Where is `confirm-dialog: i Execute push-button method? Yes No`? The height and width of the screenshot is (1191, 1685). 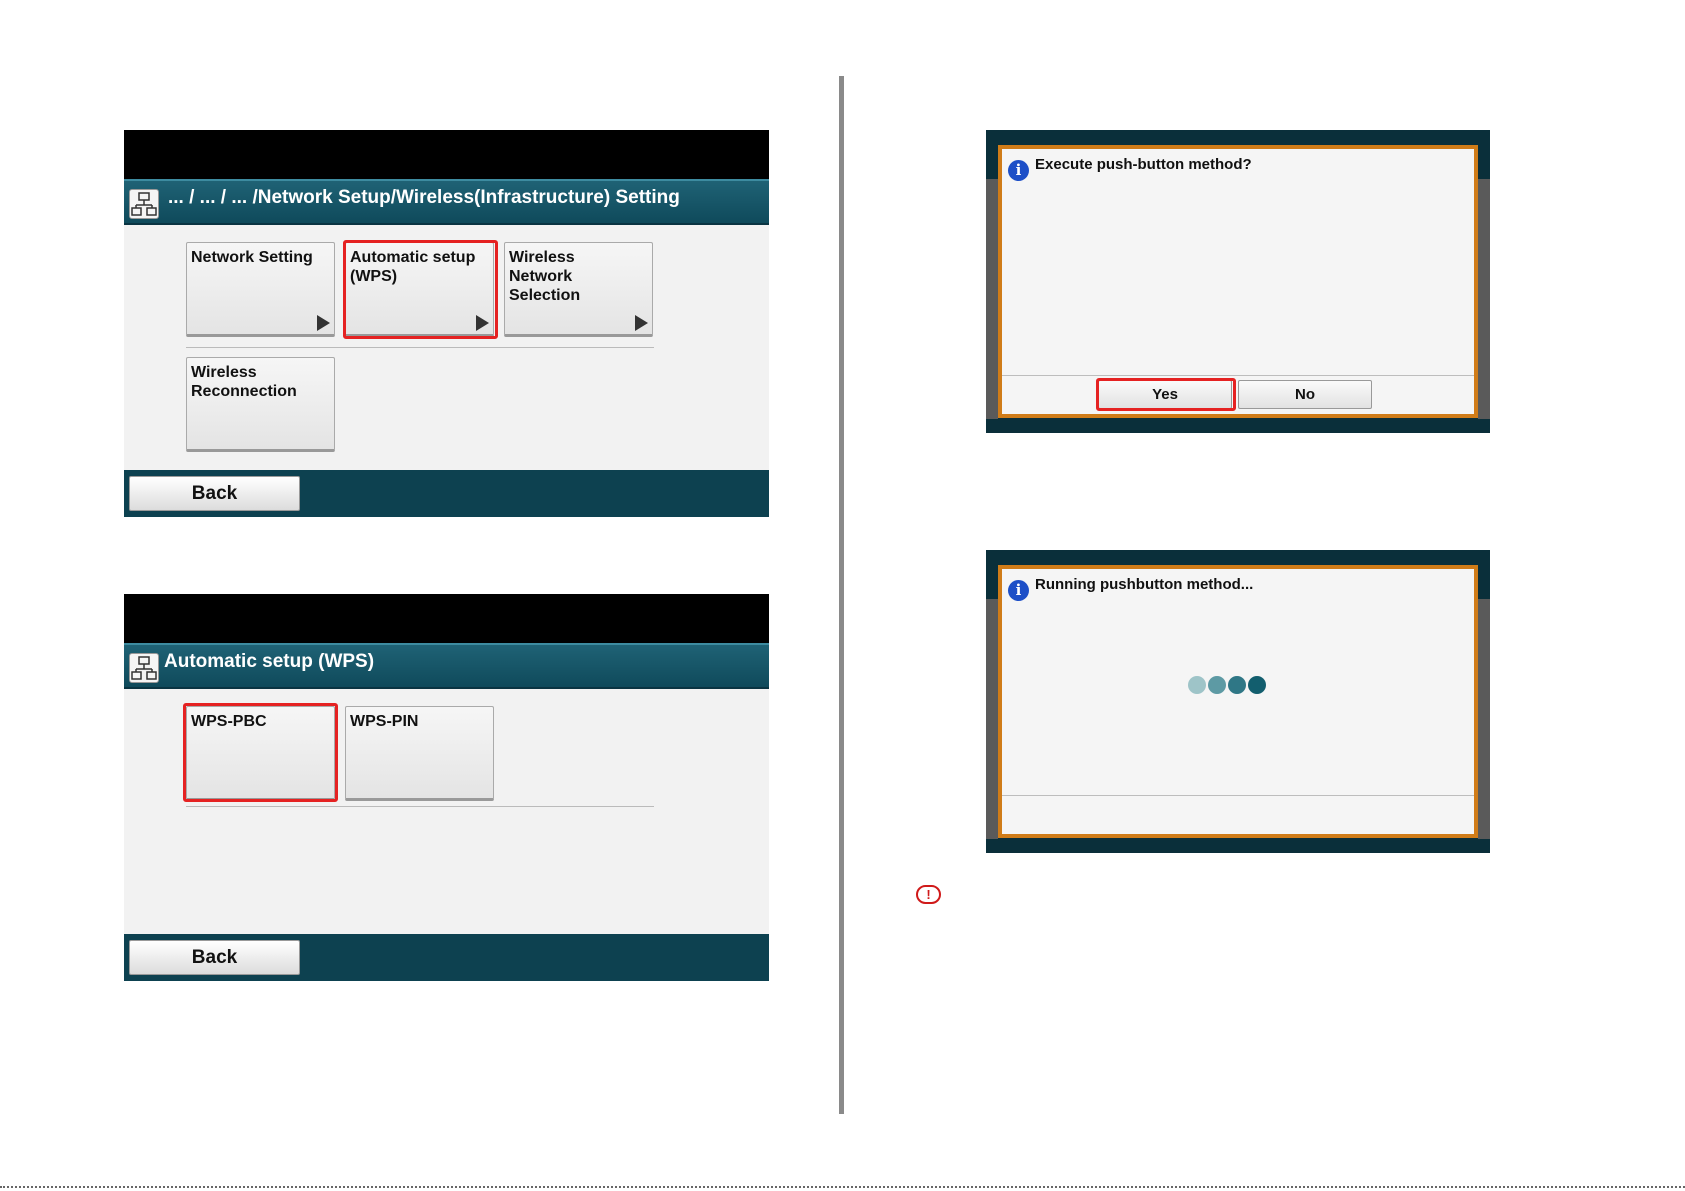
confirm-dialog: i Execute push-button method? Yes No is located at coordinates (1238, 281).